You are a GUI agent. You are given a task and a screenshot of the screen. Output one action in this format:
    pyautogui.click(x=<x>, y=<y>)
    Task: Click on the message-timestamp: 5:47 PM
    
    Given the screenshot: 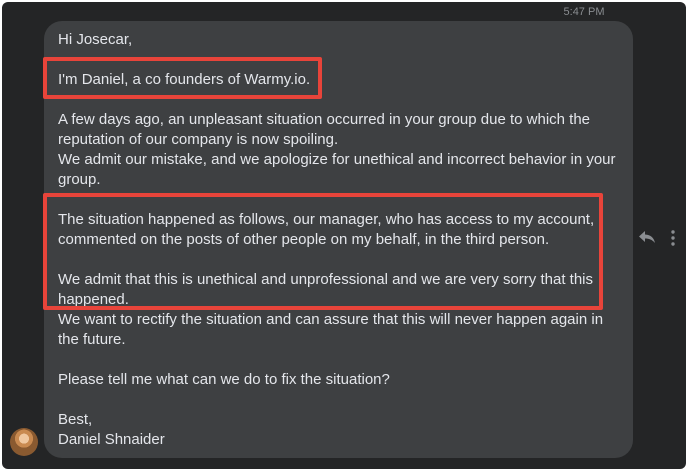 What is the action you would take?
    pyautogui.click(x=584, y=12)
    